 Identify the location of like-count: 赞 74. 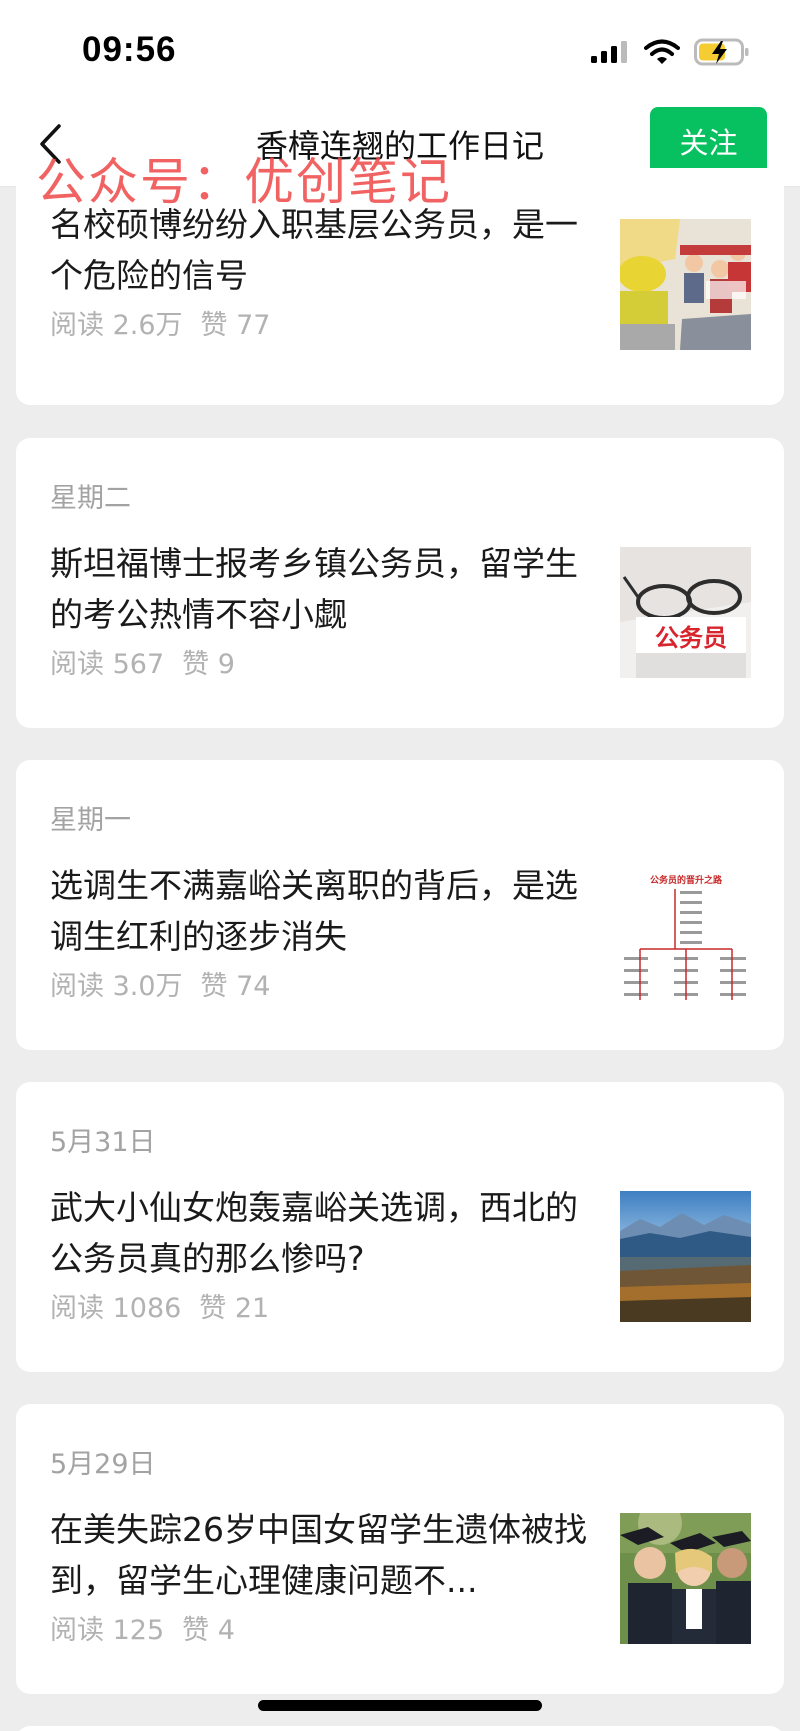
(235, 986).